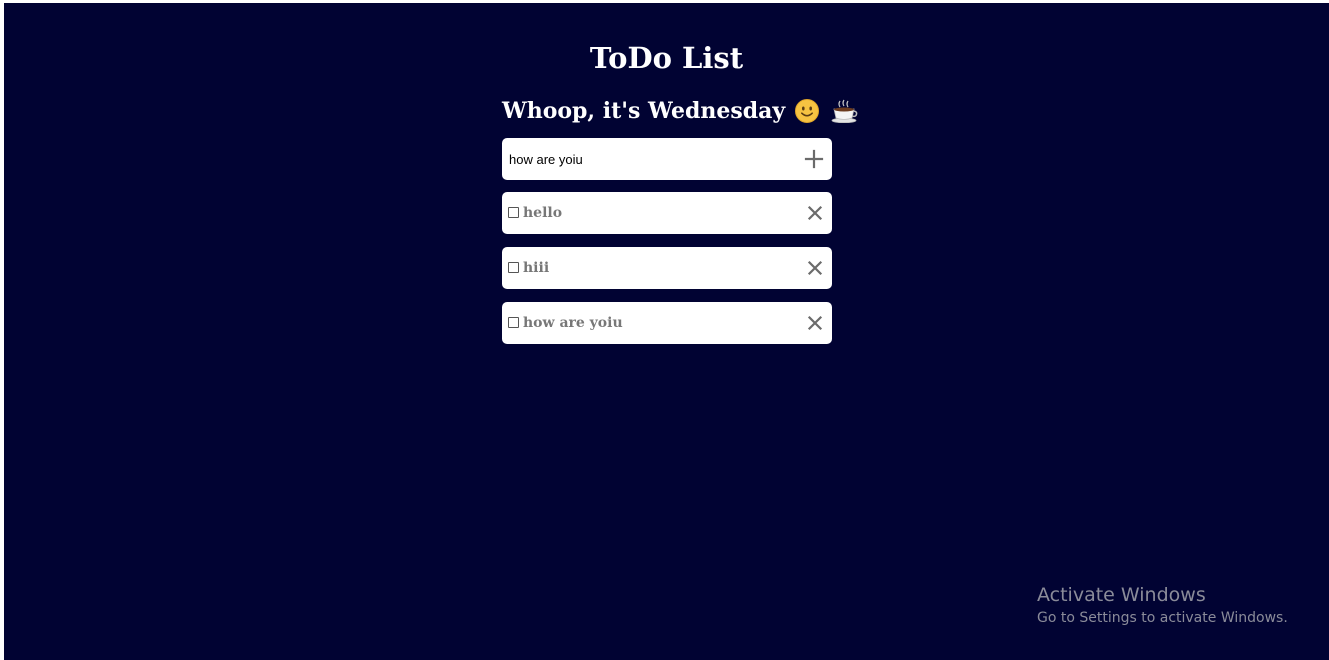 The width and height of the screenshot is (1329, 660). Describe the element at coordinates (667, 268) in the screenshot. I see `todo-item: hiii` at that location.